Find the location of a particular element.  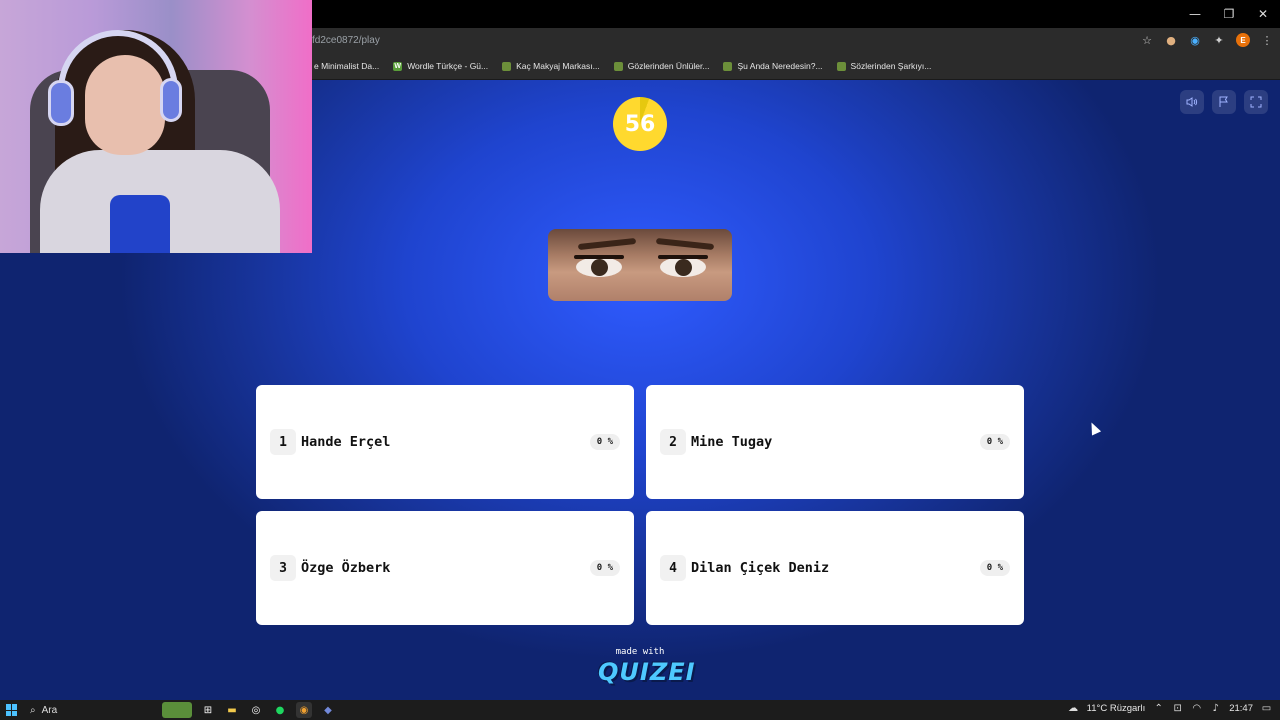

notification-icon: ▭ is located at coordinates (1266, 708).